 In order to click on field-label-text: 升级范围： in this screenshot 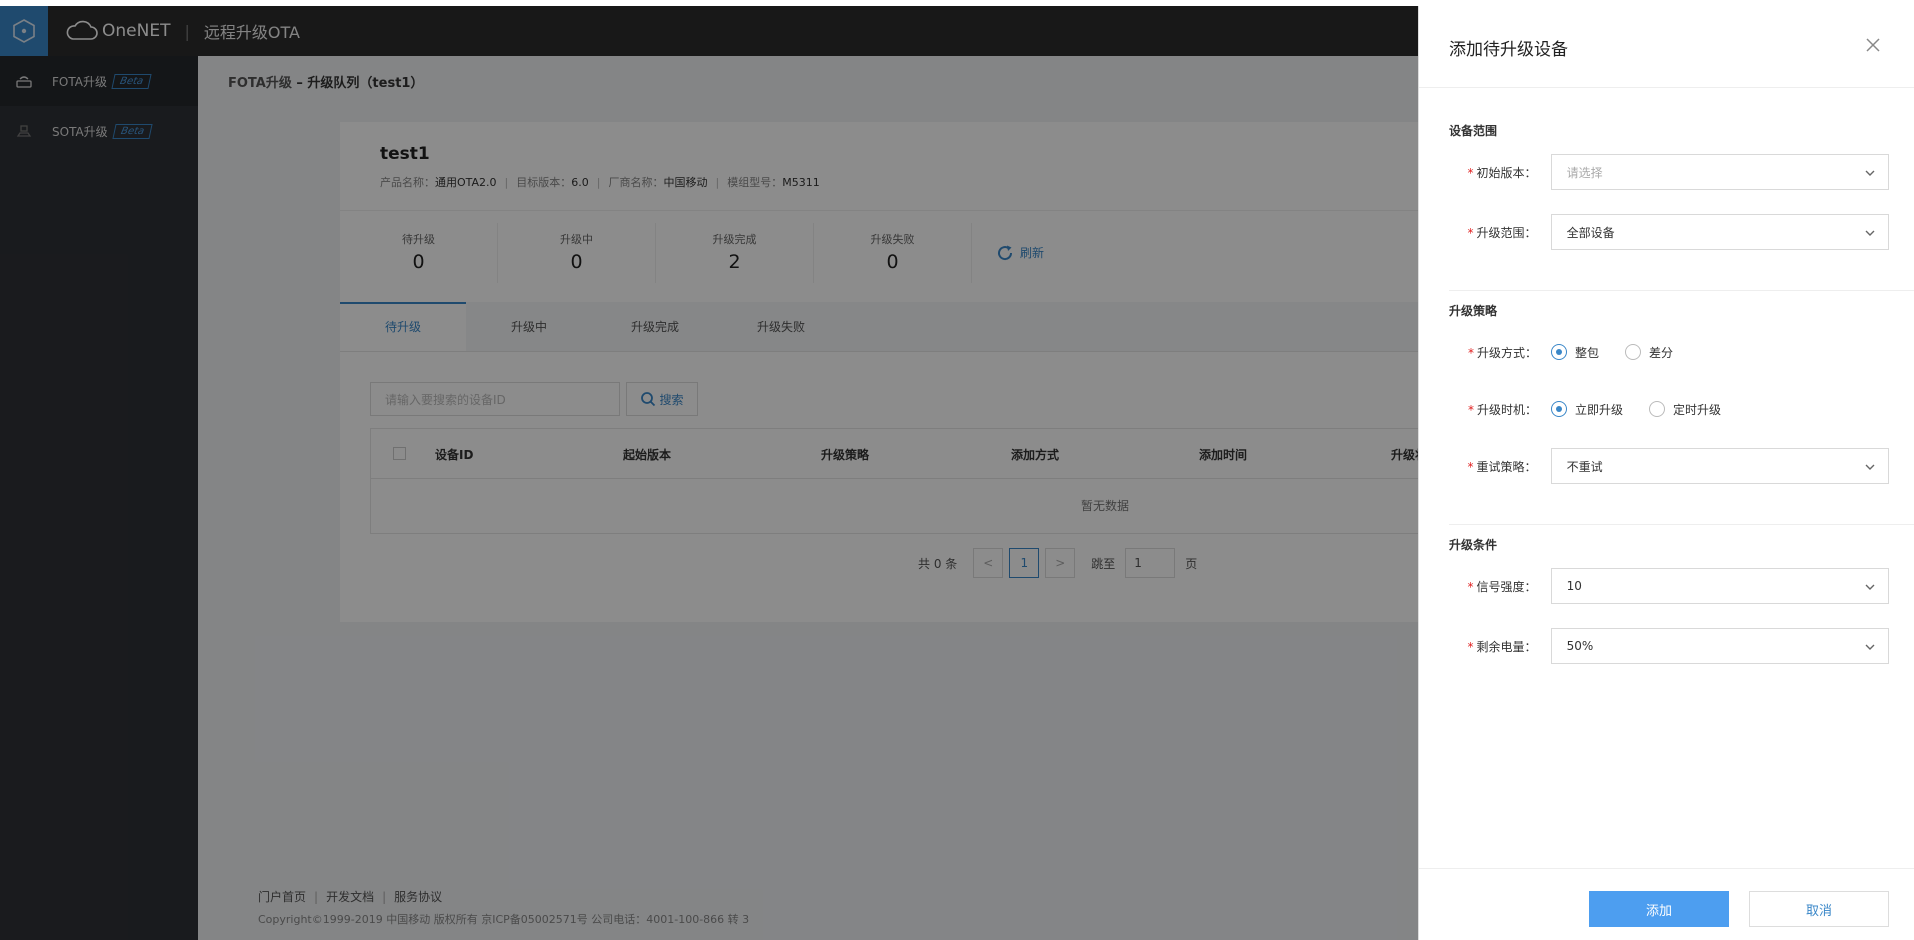, I will do `click(1506, 232)`.